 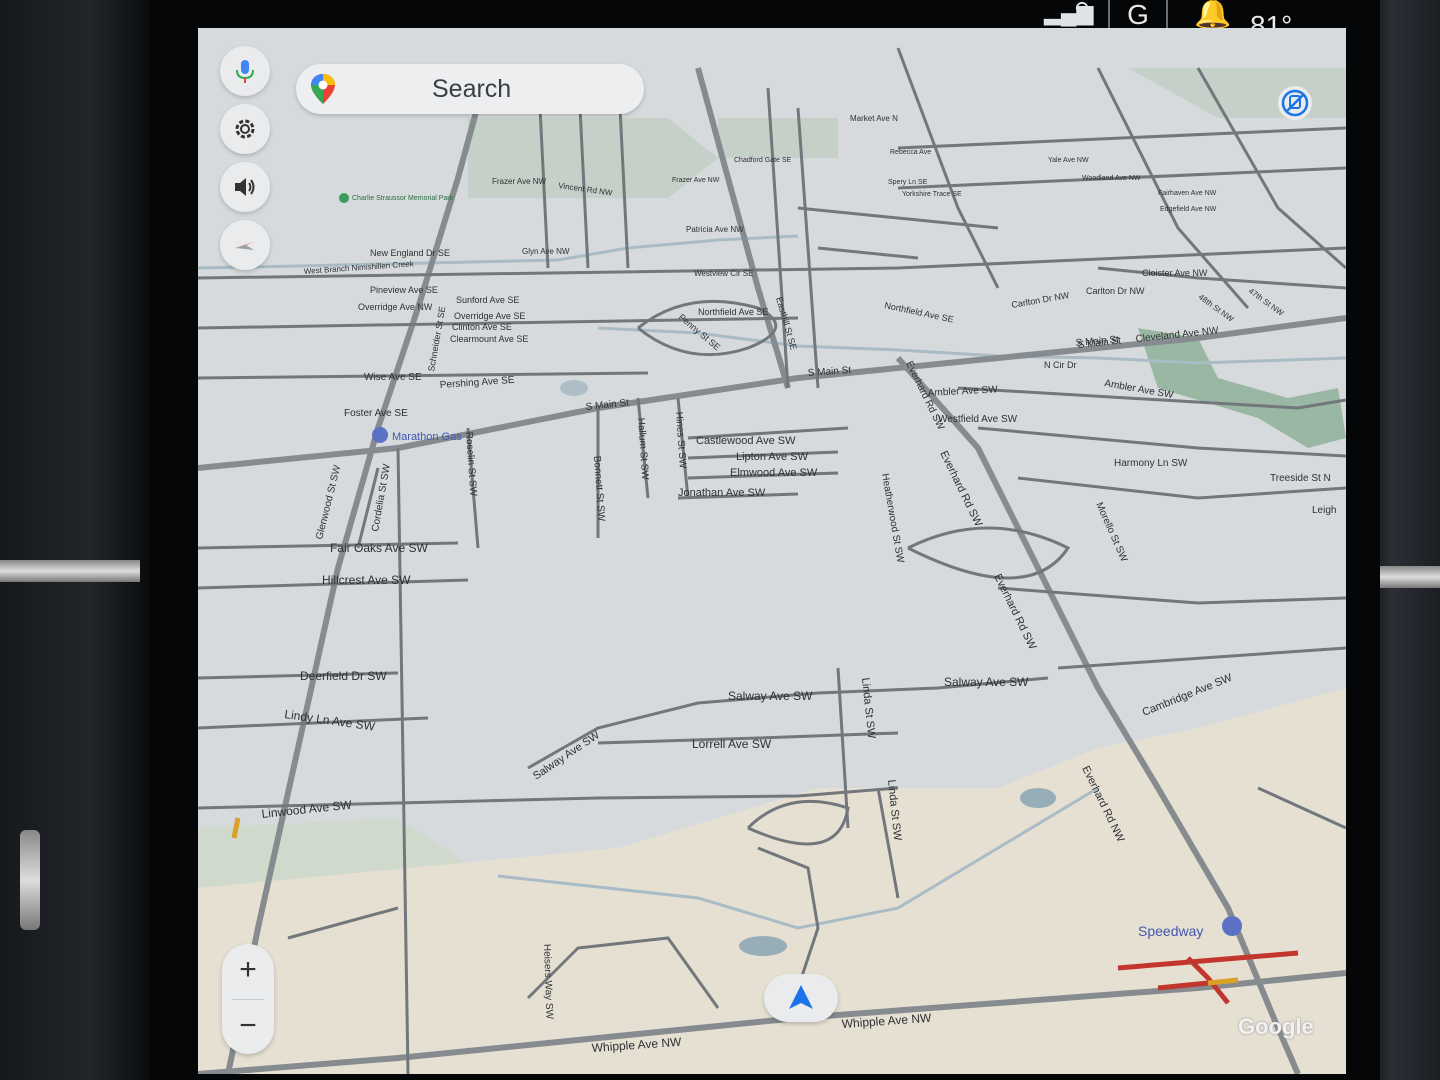 I want to click on search-bar: Search, so click(x=470, y=89).